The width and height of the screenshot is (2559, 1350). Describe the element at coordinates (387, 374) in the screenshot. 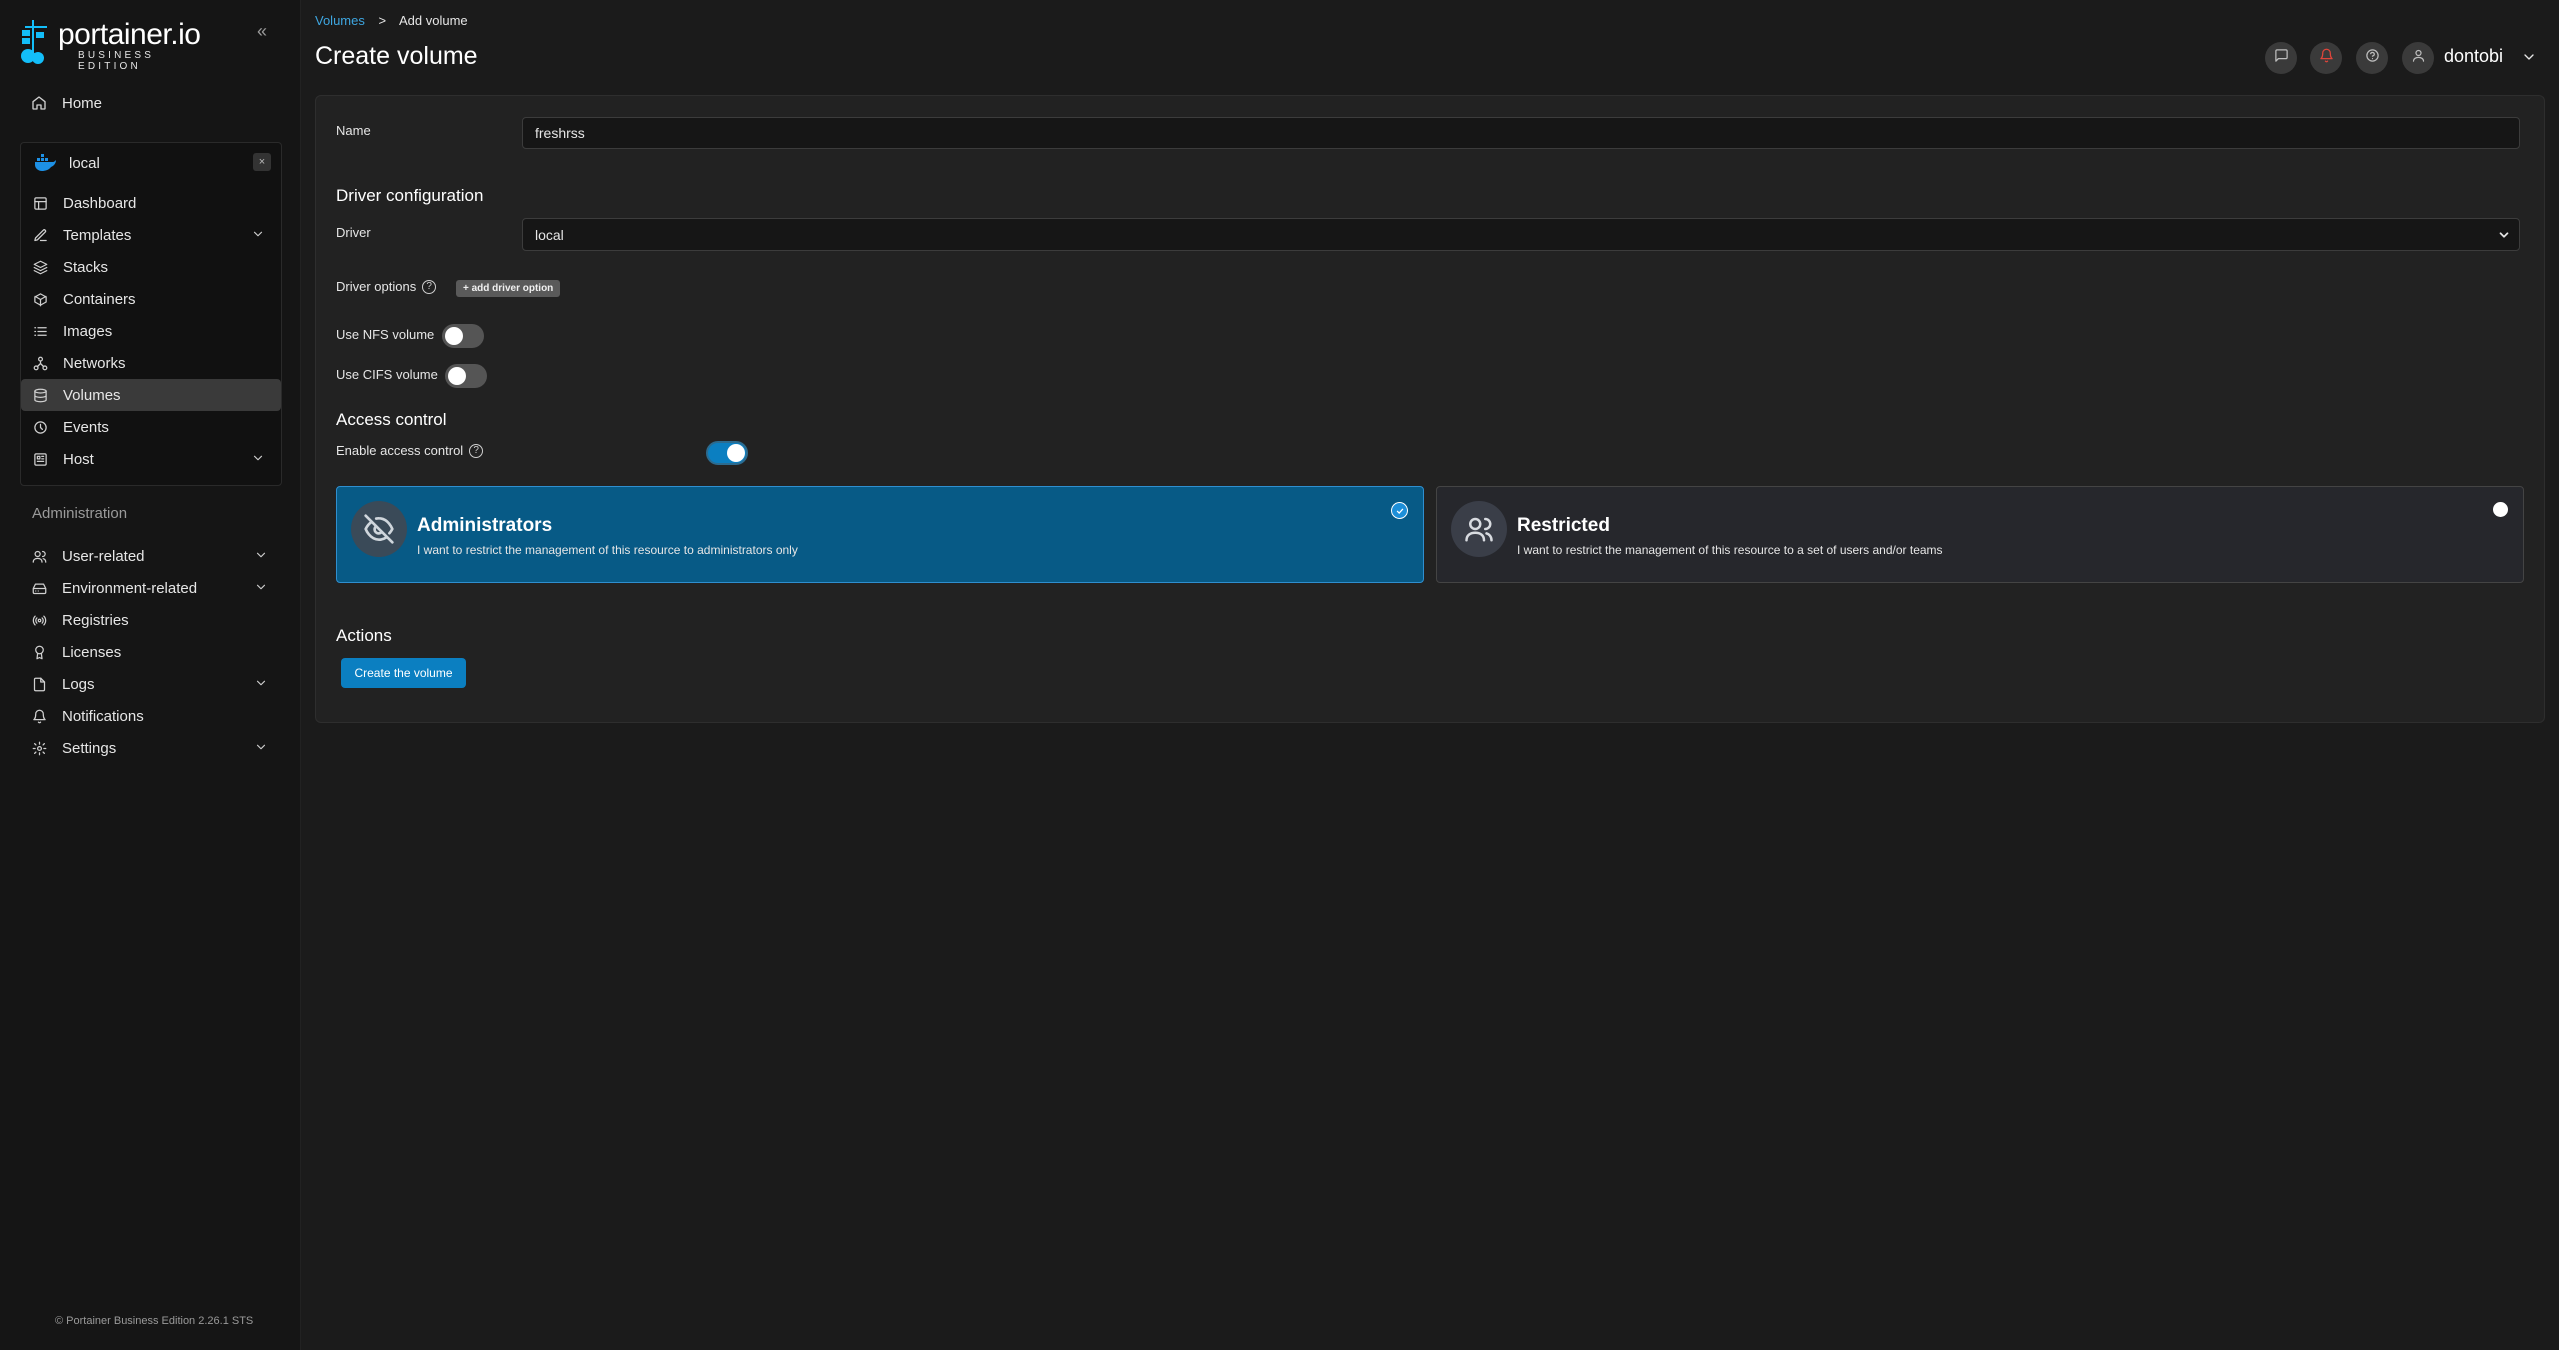

I see `cifs-label: Use CIFS volume` at that location.